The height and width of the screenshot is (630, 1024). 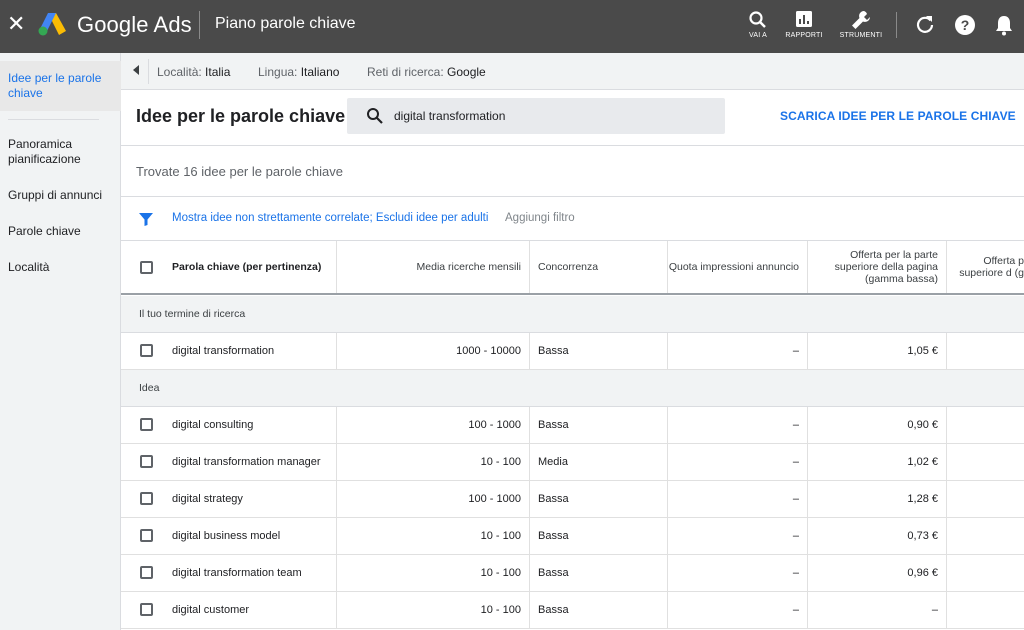 What do you see at coordinates (62, 195) in the screenshot?
I see `sidebar-item-ad-groups: Gruppi di annunci` at bounding box center [62, 195].